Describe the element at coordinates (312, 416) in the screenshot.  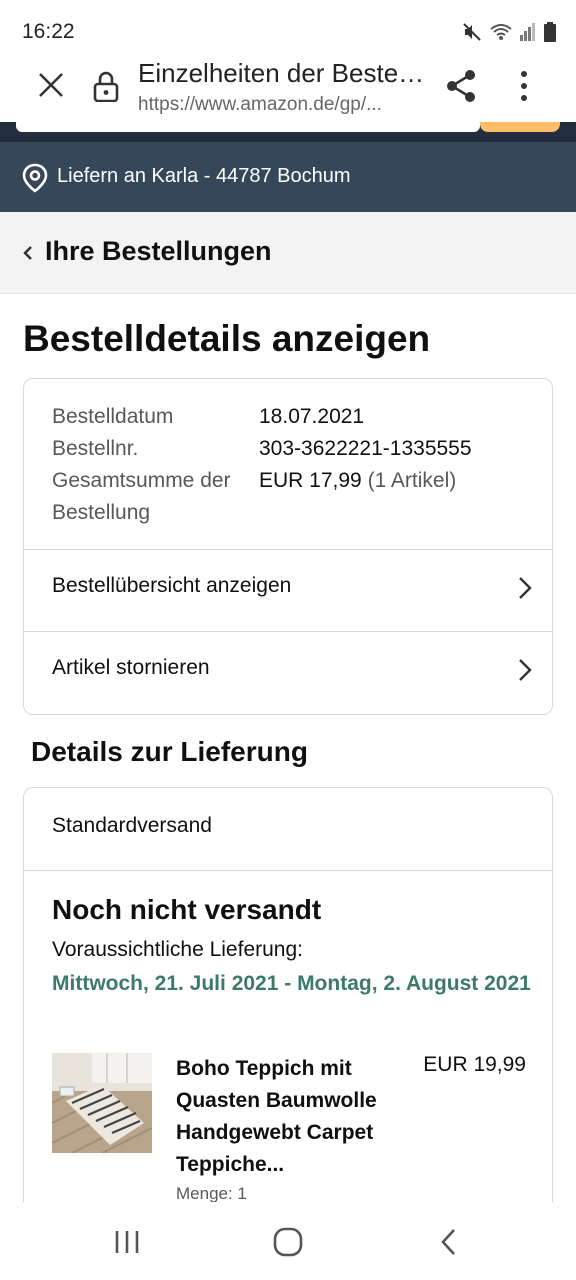
I see `order-date-value: 18.07.2021` at that location.